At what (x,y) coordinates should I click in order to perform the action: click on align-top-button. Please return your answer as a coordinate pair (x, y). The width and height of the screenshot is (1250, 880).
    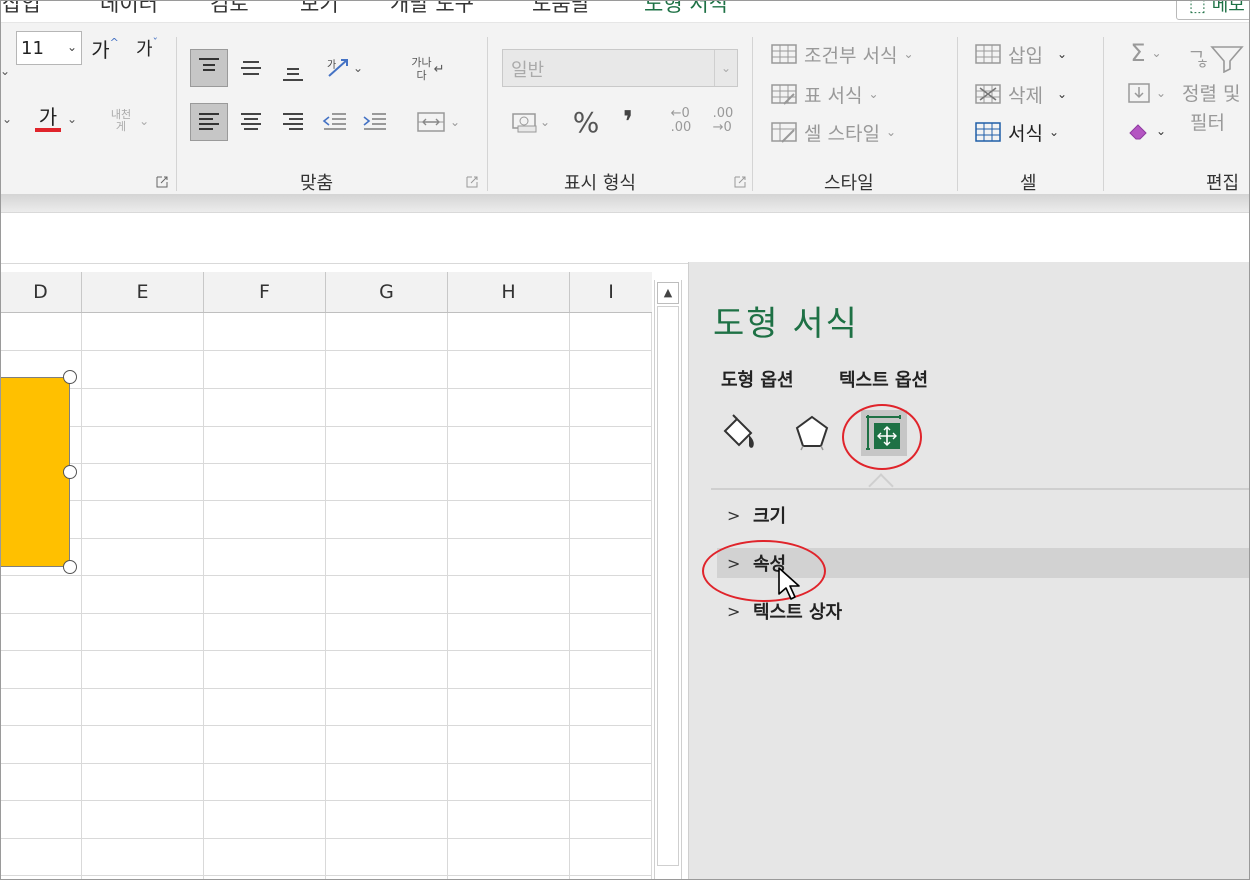
    Looking at the image, I should click on (209, 68).